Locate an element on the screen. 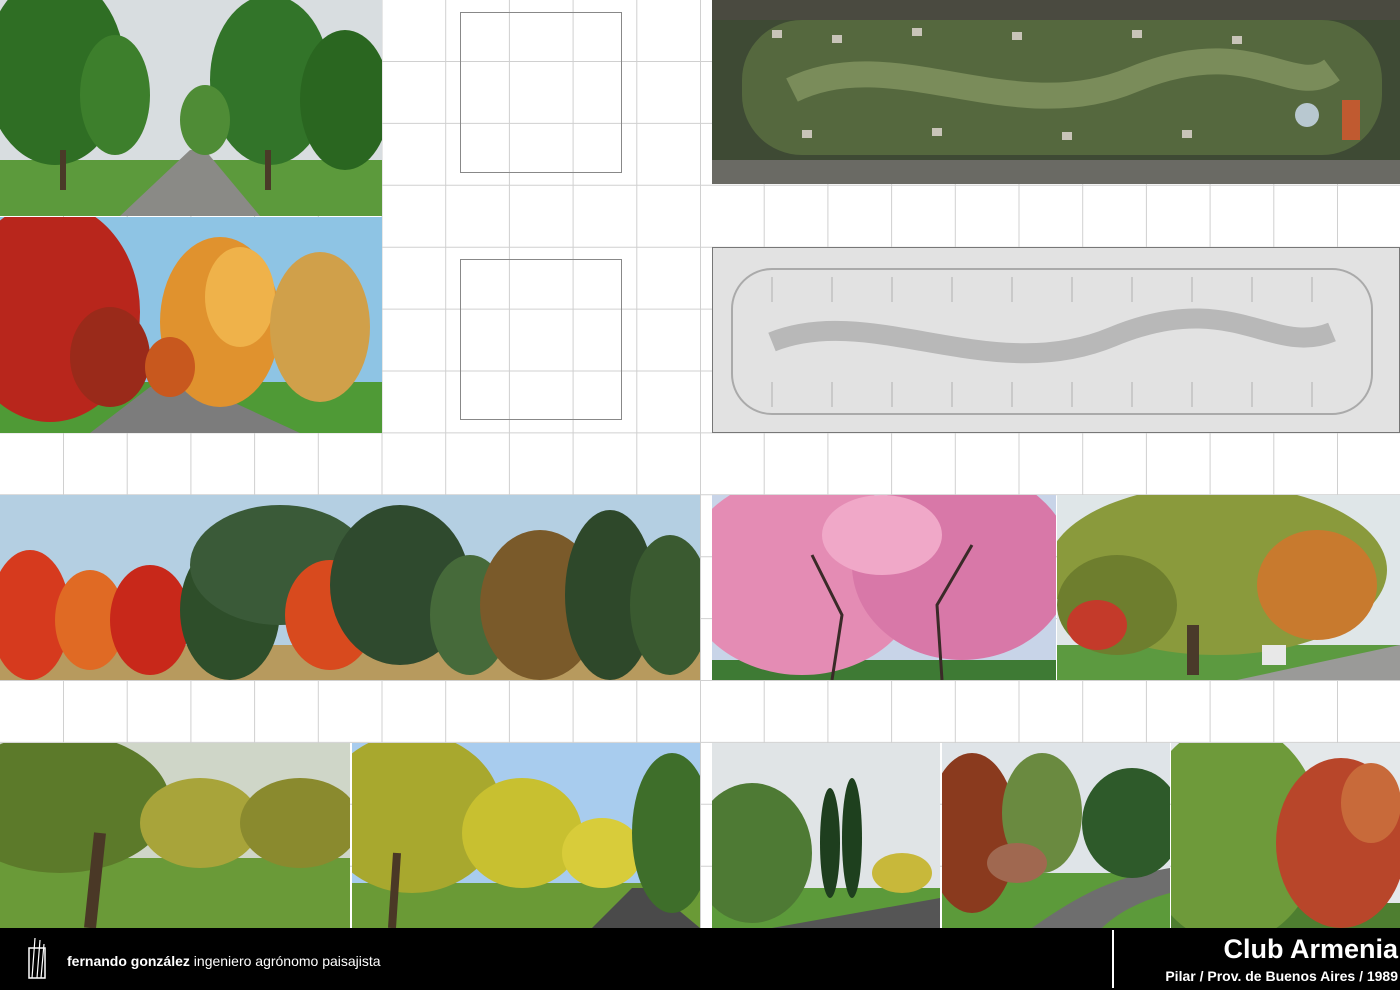 This screenshot has width=1400, height=990. photo-aerial-site is located at coordinates (1056, 92).